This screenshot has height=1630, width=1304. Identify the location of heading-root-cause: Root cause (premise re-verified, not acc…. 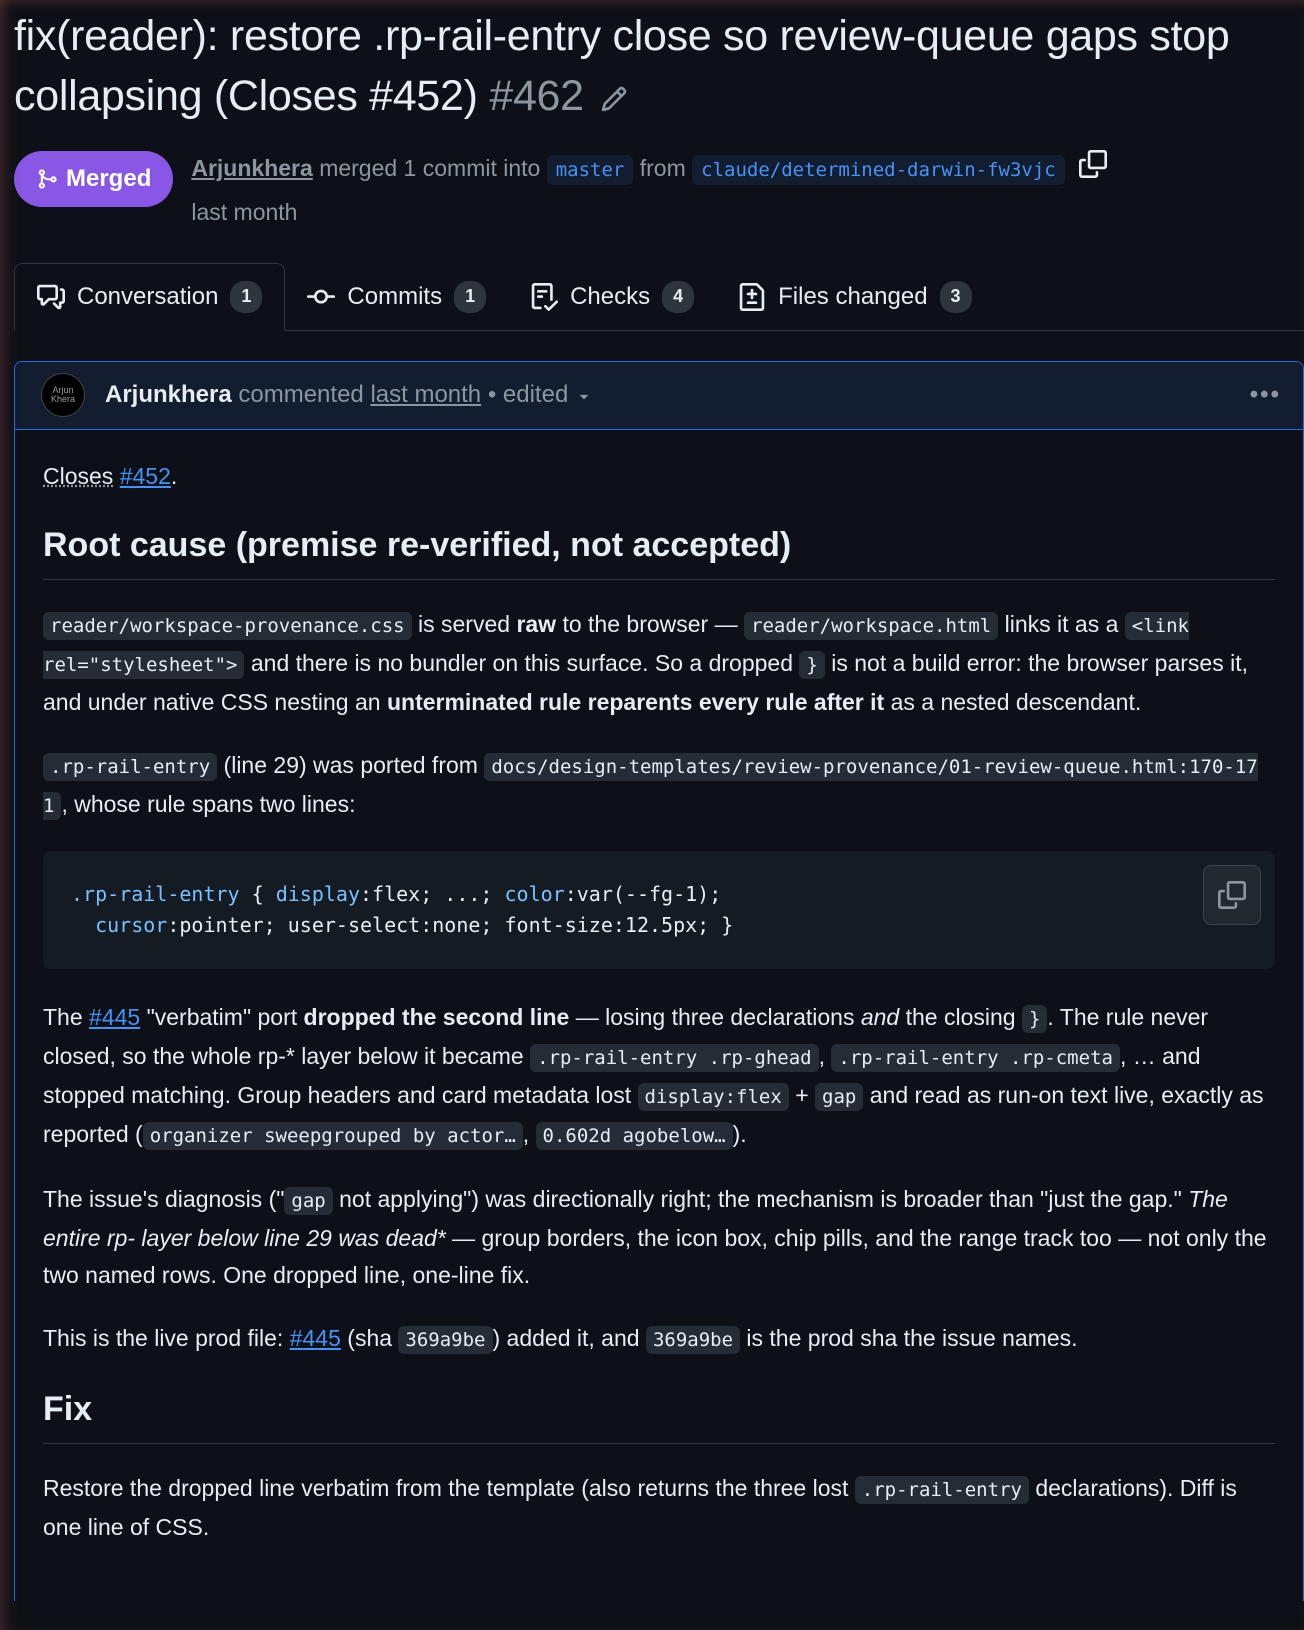
(659, 550).